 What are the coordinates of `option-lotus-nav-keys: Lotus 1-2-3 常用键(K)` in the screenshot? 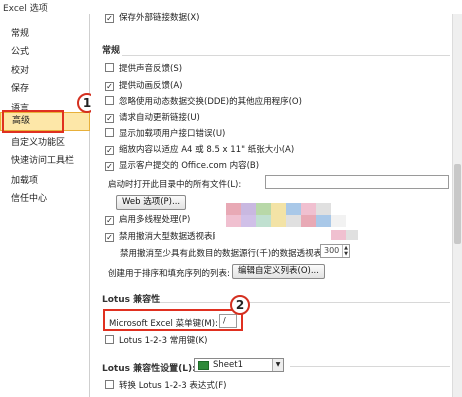 It's located at (156, 342).